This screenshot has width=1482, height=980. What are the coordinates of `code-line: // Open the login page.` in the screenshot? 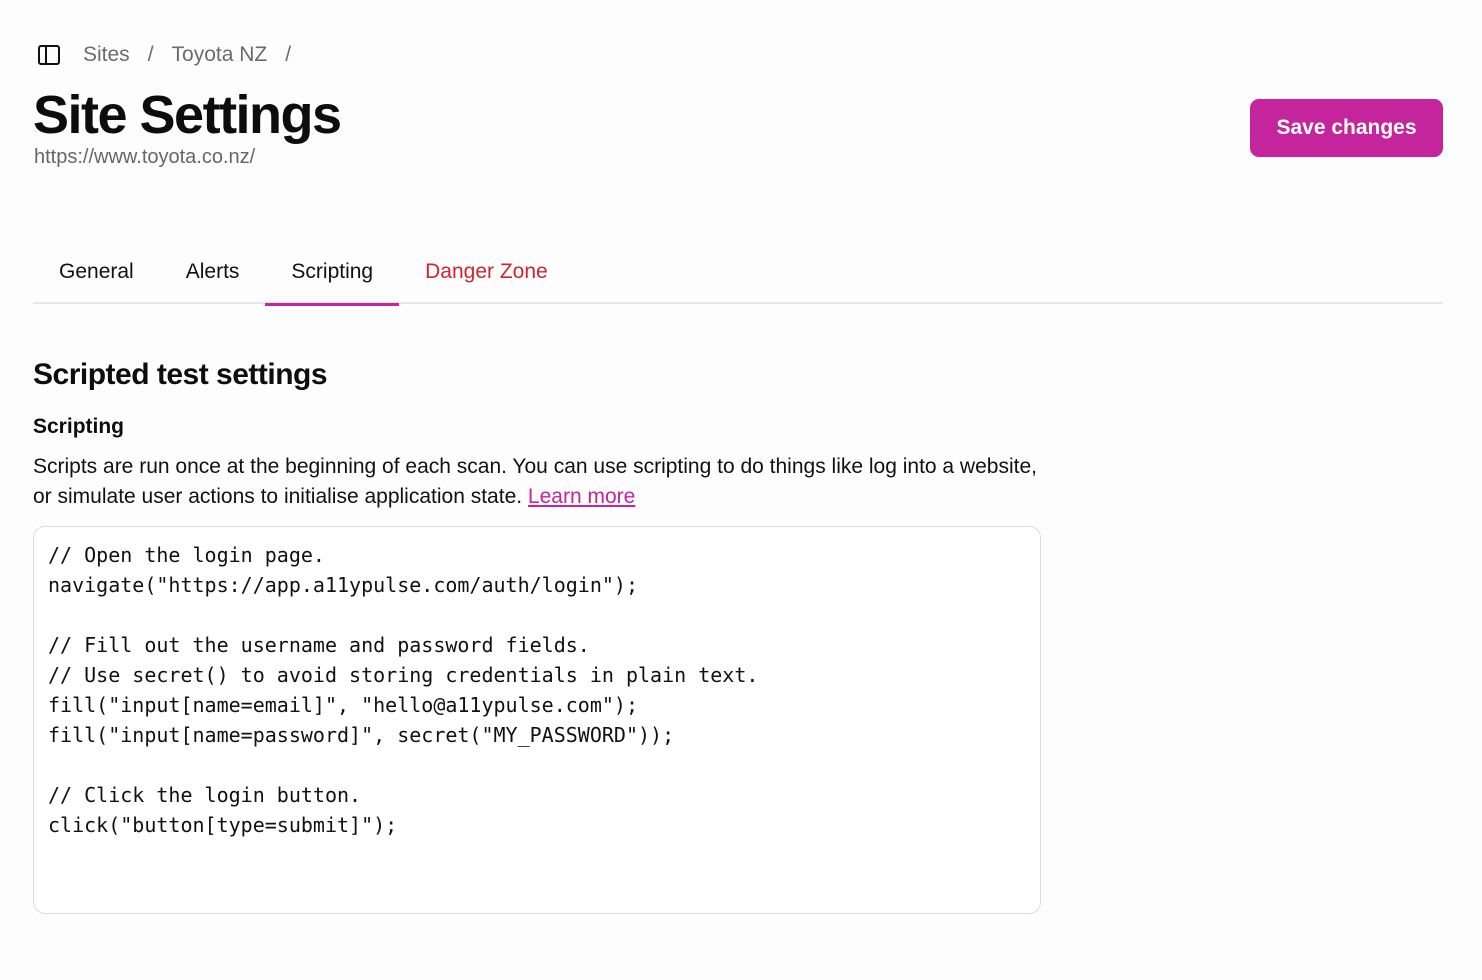 It's located at (186, 555).